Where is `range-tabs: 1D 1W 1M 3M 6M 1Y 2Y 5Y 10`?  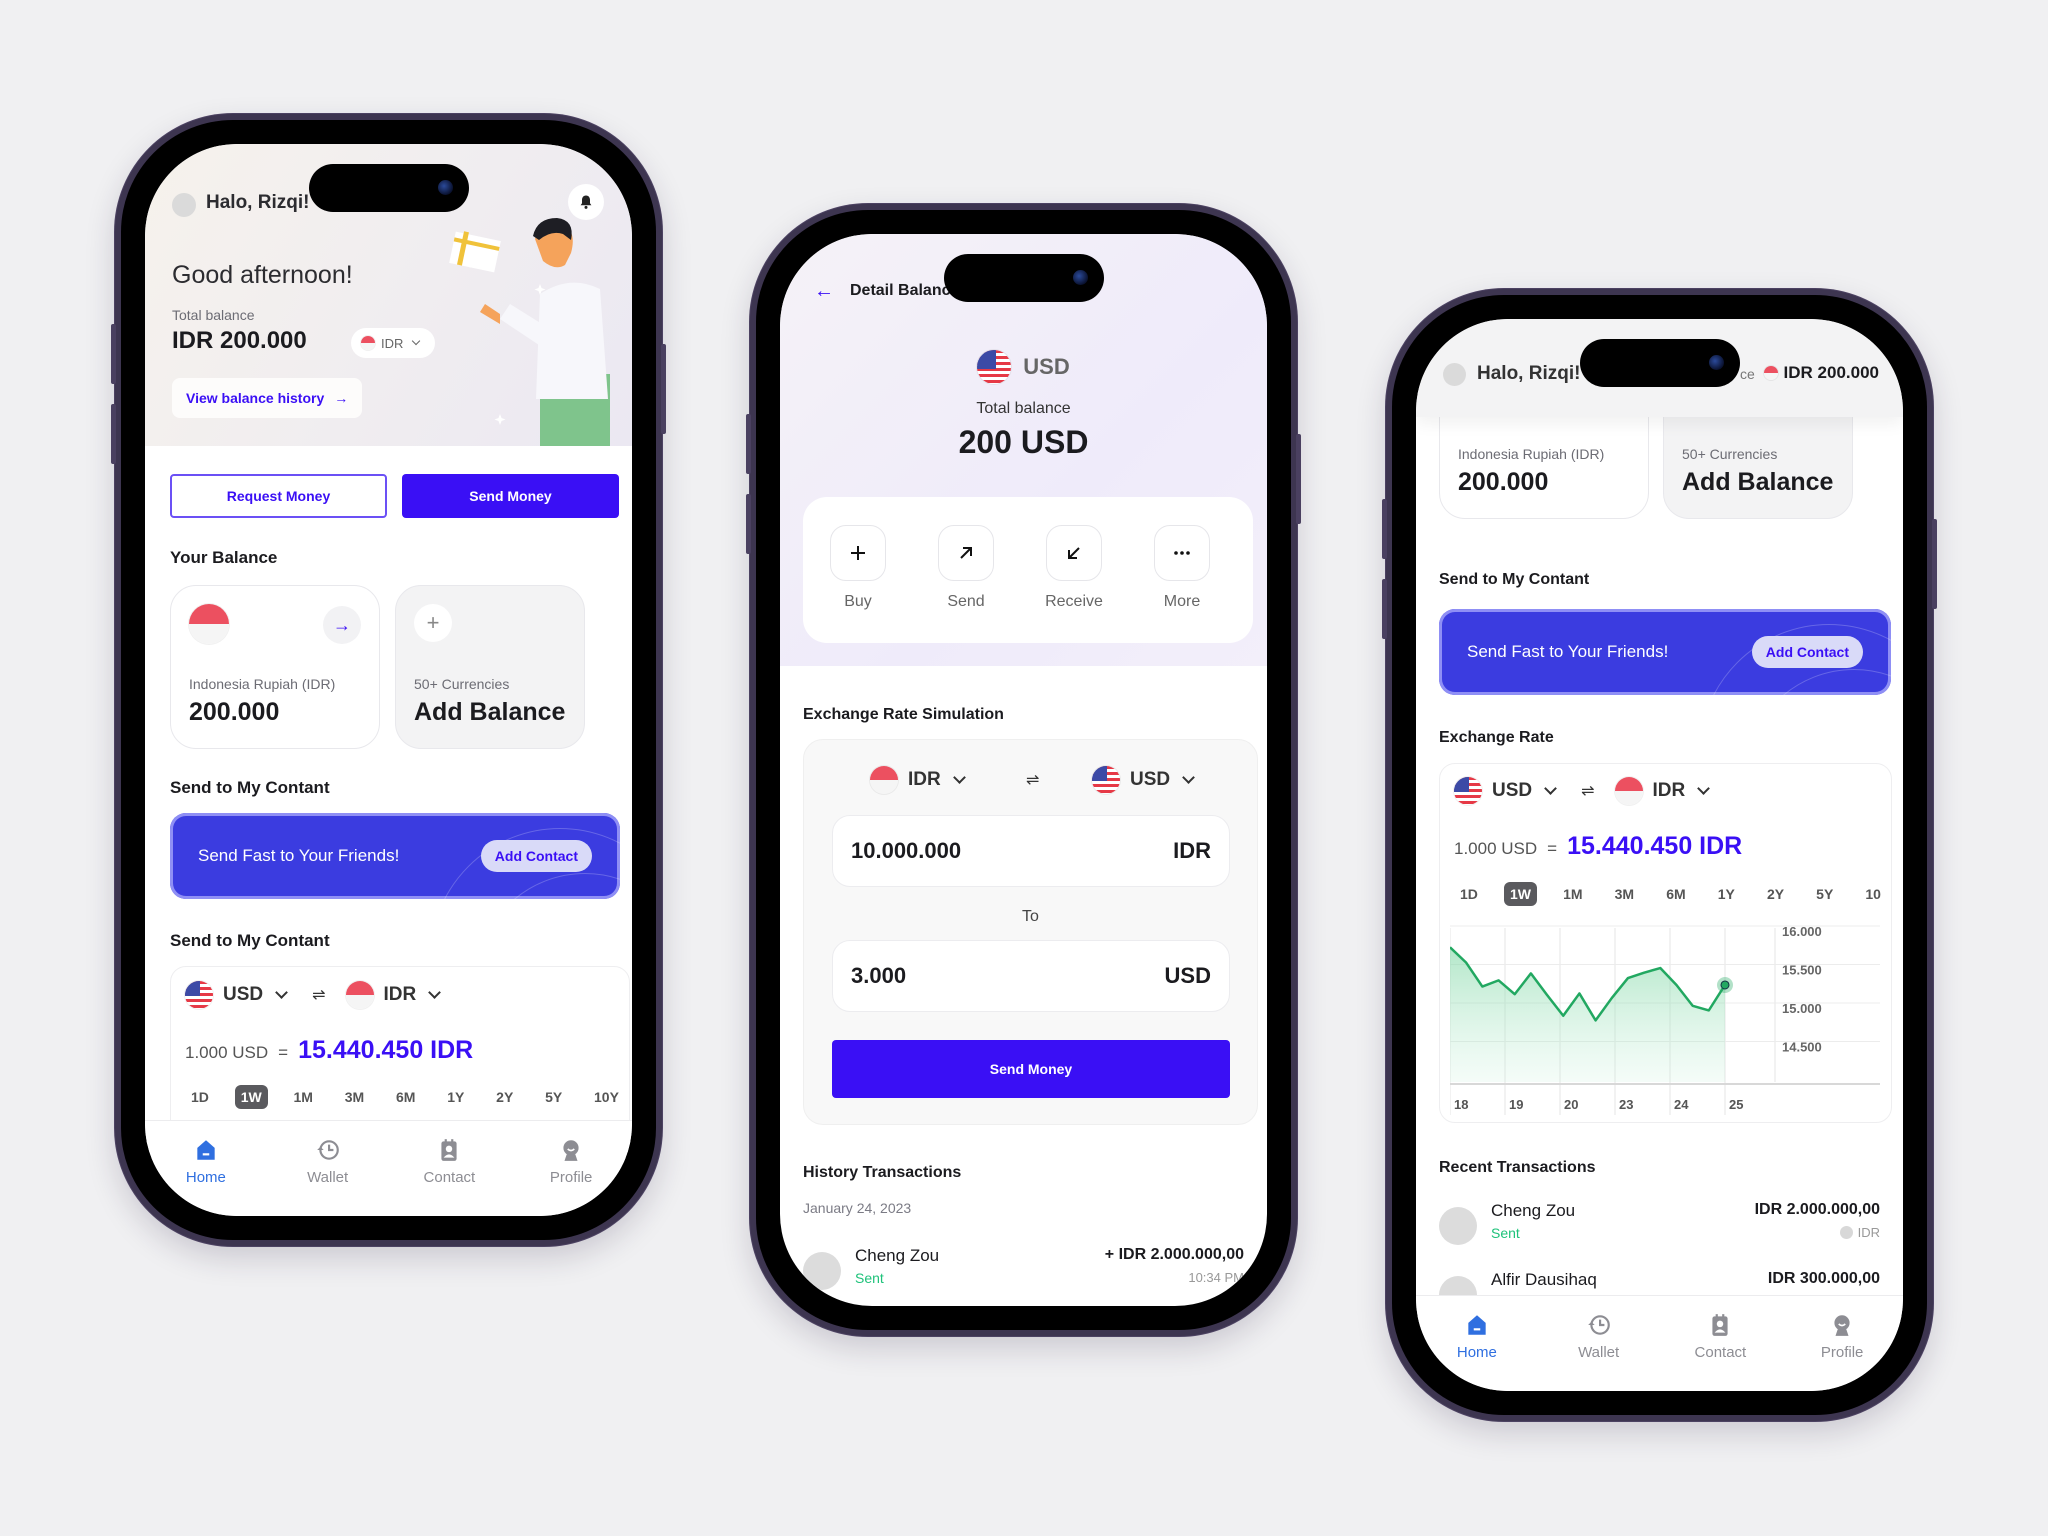
range-tabs: 1D 1W 1M 3M 6M 1Y 2Y 5Y 10 is located at coordinates (1670, 894).